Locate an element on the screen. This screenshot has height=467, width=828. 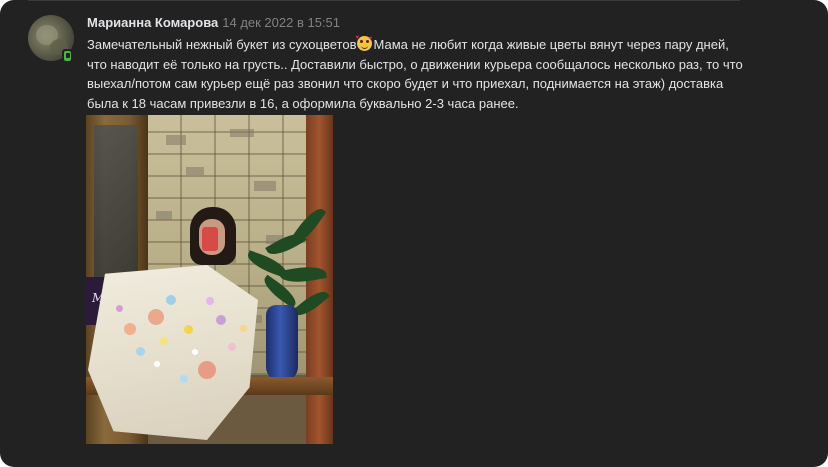
review-text-part-1: Замечательный нежный букет из сухоцветов is located at coordinates (222, 44).